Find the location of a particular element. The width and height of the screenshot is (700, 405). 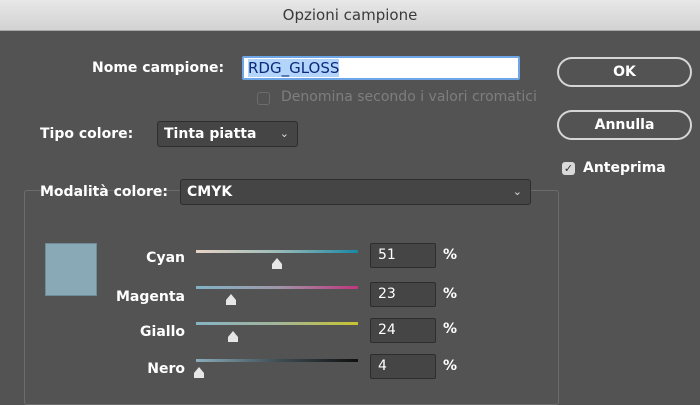

nero-value-field: 4 is located at coordinates (403, 366).